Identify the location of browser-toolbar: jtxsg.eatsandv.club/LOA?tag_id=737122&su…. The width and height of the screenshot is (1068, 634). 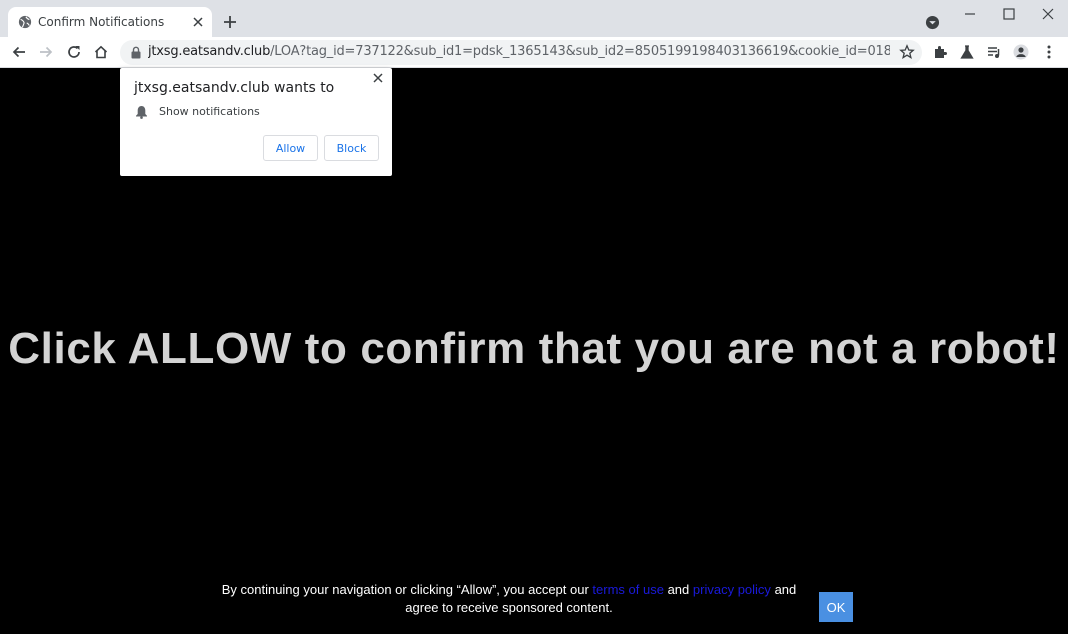
(534, 52).